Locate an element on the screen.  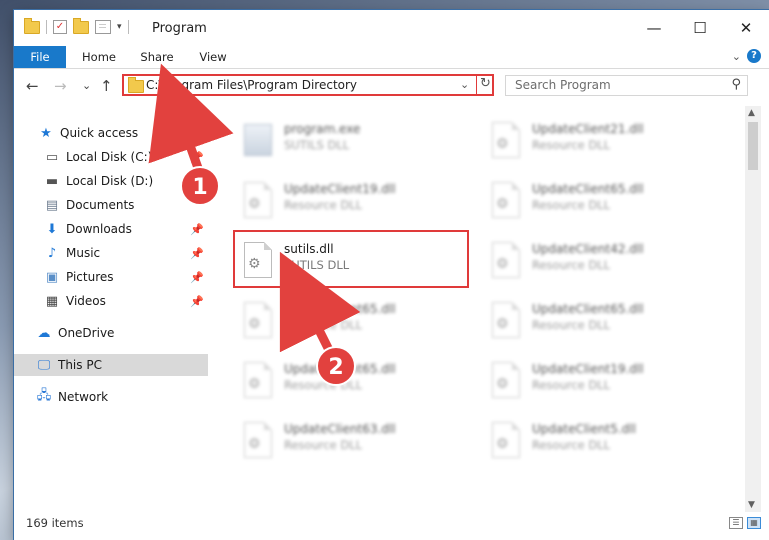
sidebar-item-downloads: ⬇ Downloads 📌 is located at coordinates (111, 229).